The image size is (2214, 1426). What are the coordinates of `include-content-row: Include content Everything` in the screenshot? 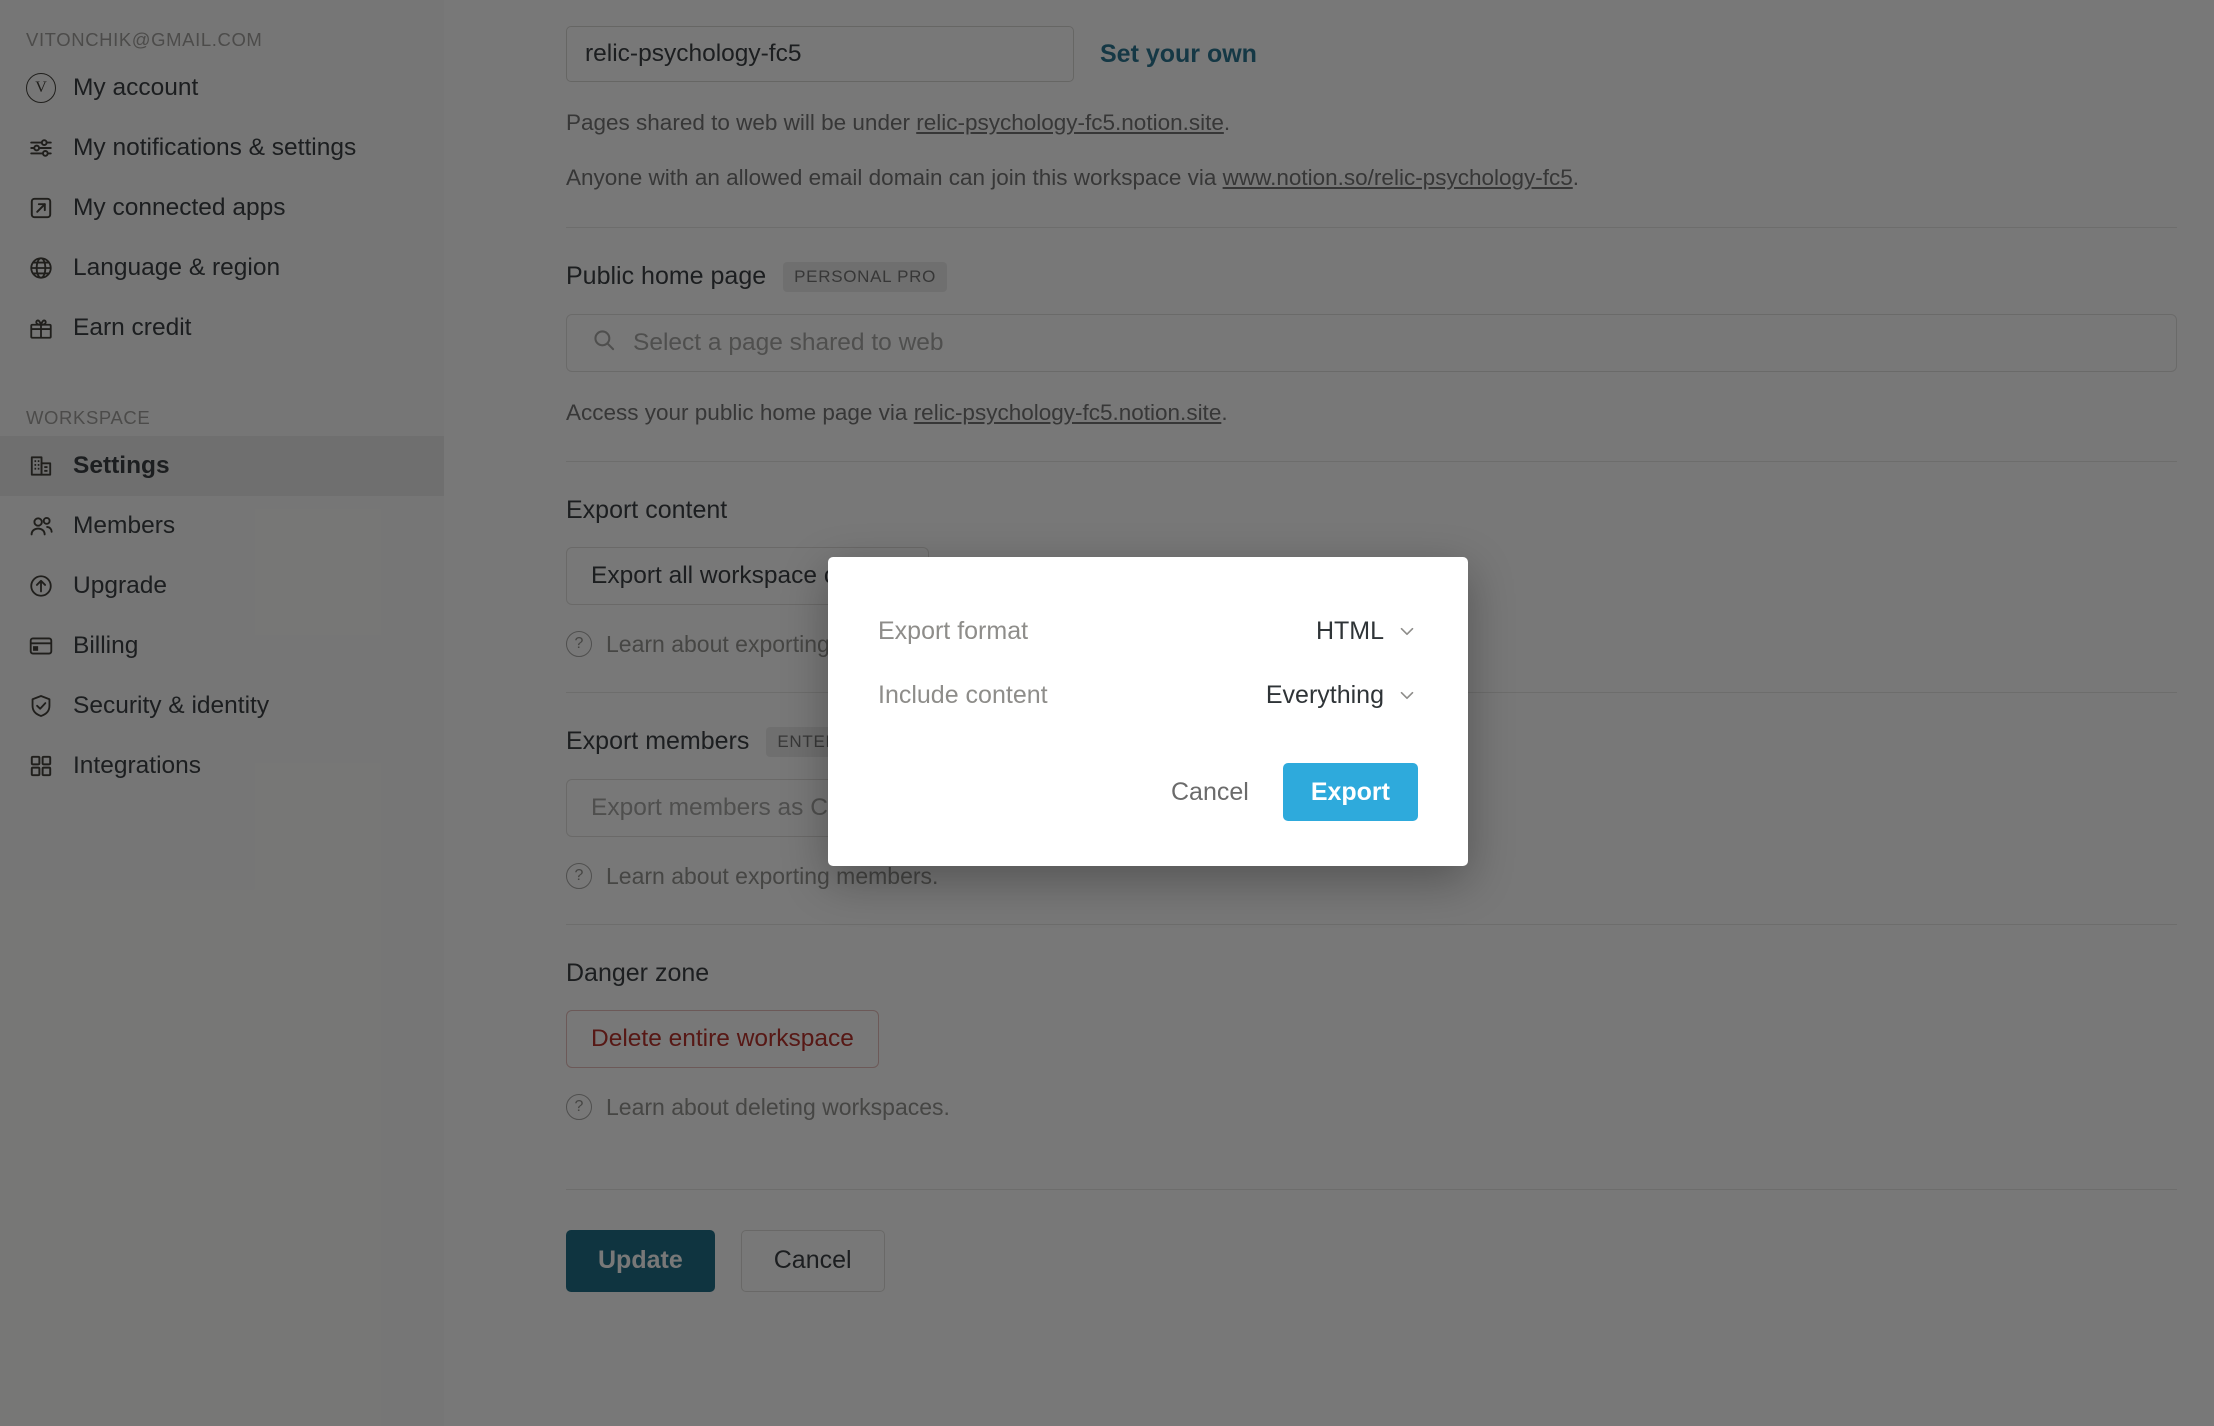 It's located at (1148, 695).